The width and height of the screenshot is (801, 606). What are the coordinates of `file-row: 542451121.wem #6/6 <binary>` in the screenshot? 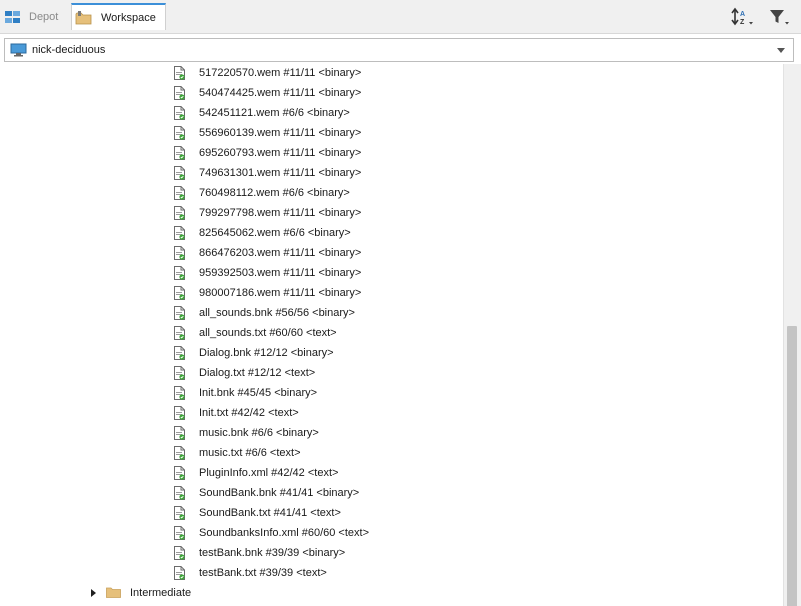 It's located at (391, 114).